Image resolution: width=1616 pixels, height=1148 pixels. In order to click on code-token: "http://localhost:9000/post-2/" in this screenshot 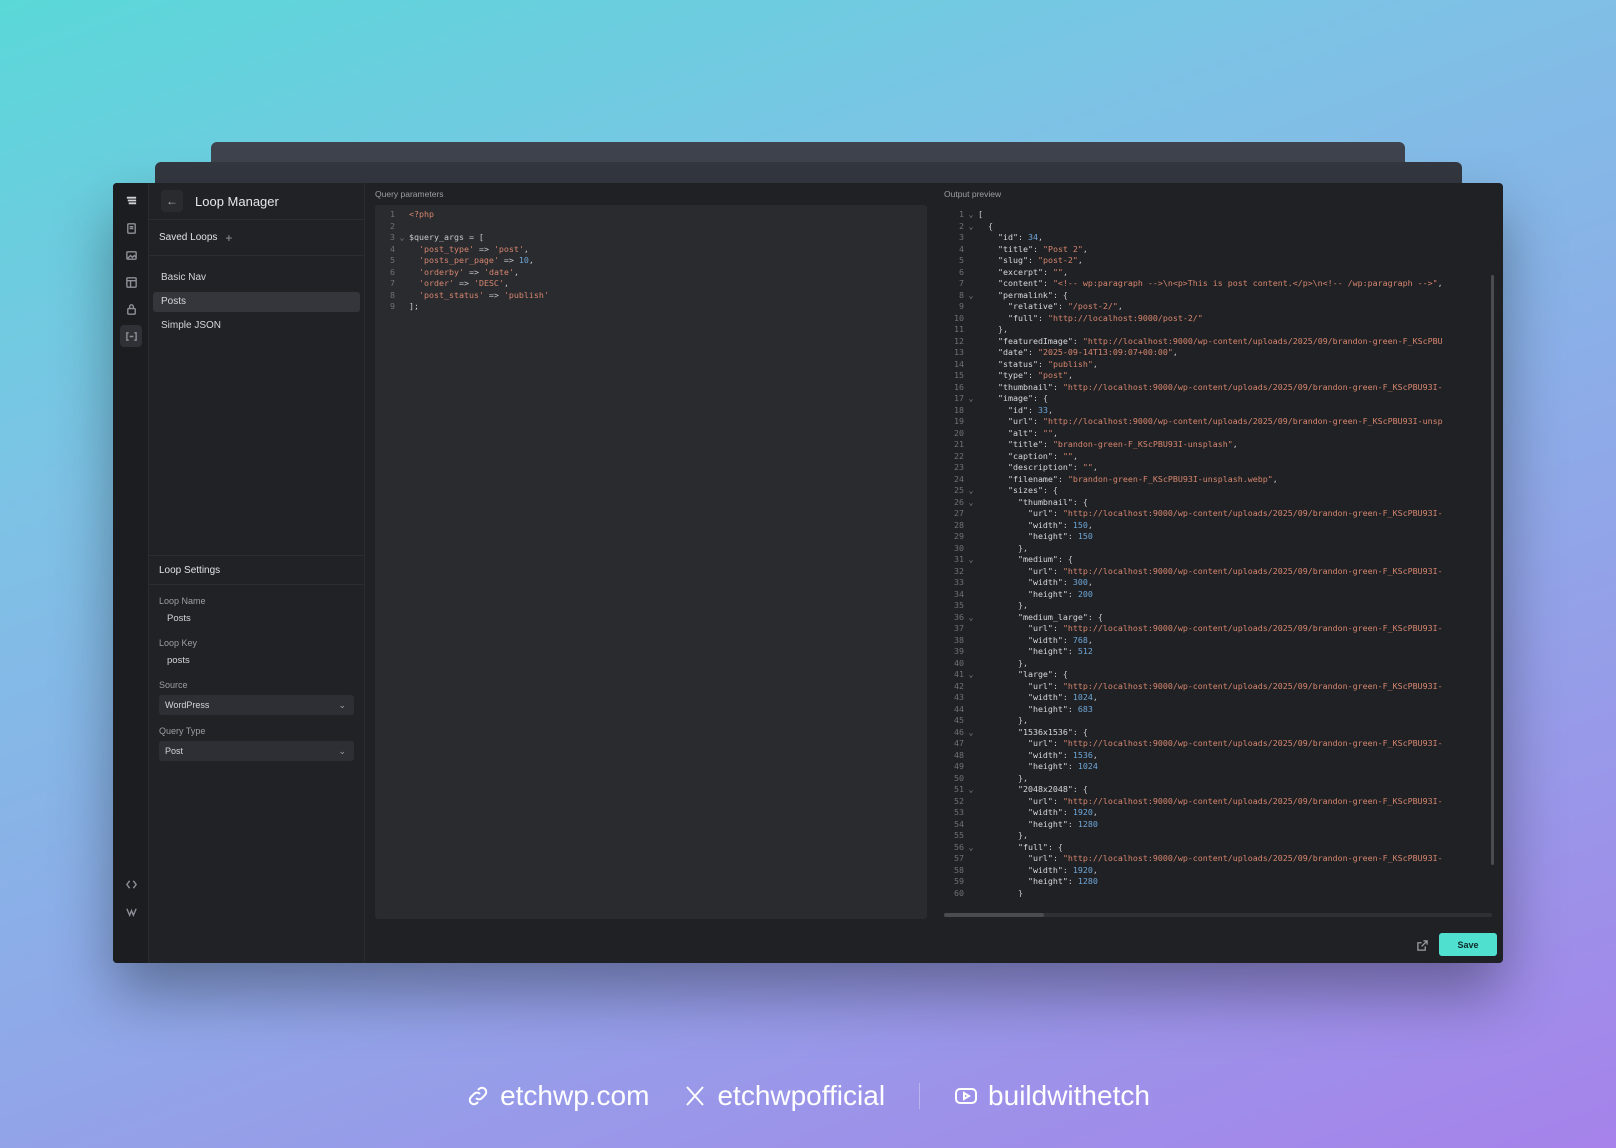, I will do `click(1125, 317)`.